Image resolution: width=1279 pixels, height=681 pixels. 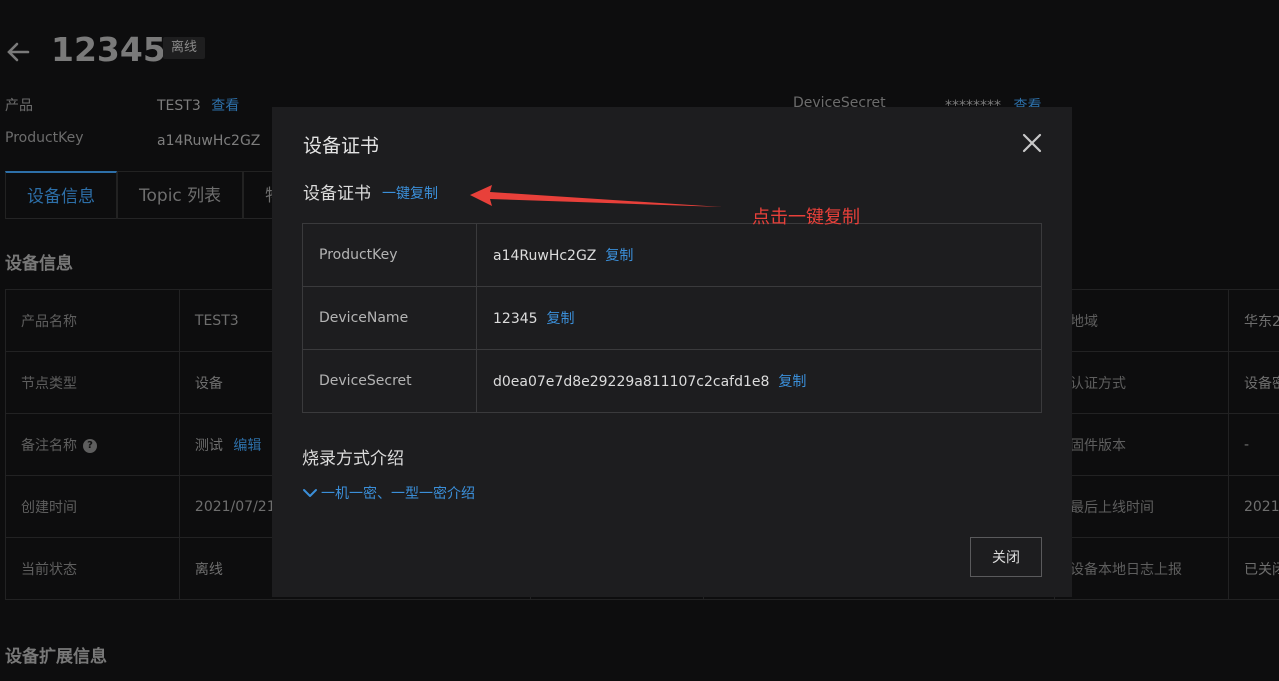 I want to click on cell-label: 备注名称?, so click(x=92, y=444).